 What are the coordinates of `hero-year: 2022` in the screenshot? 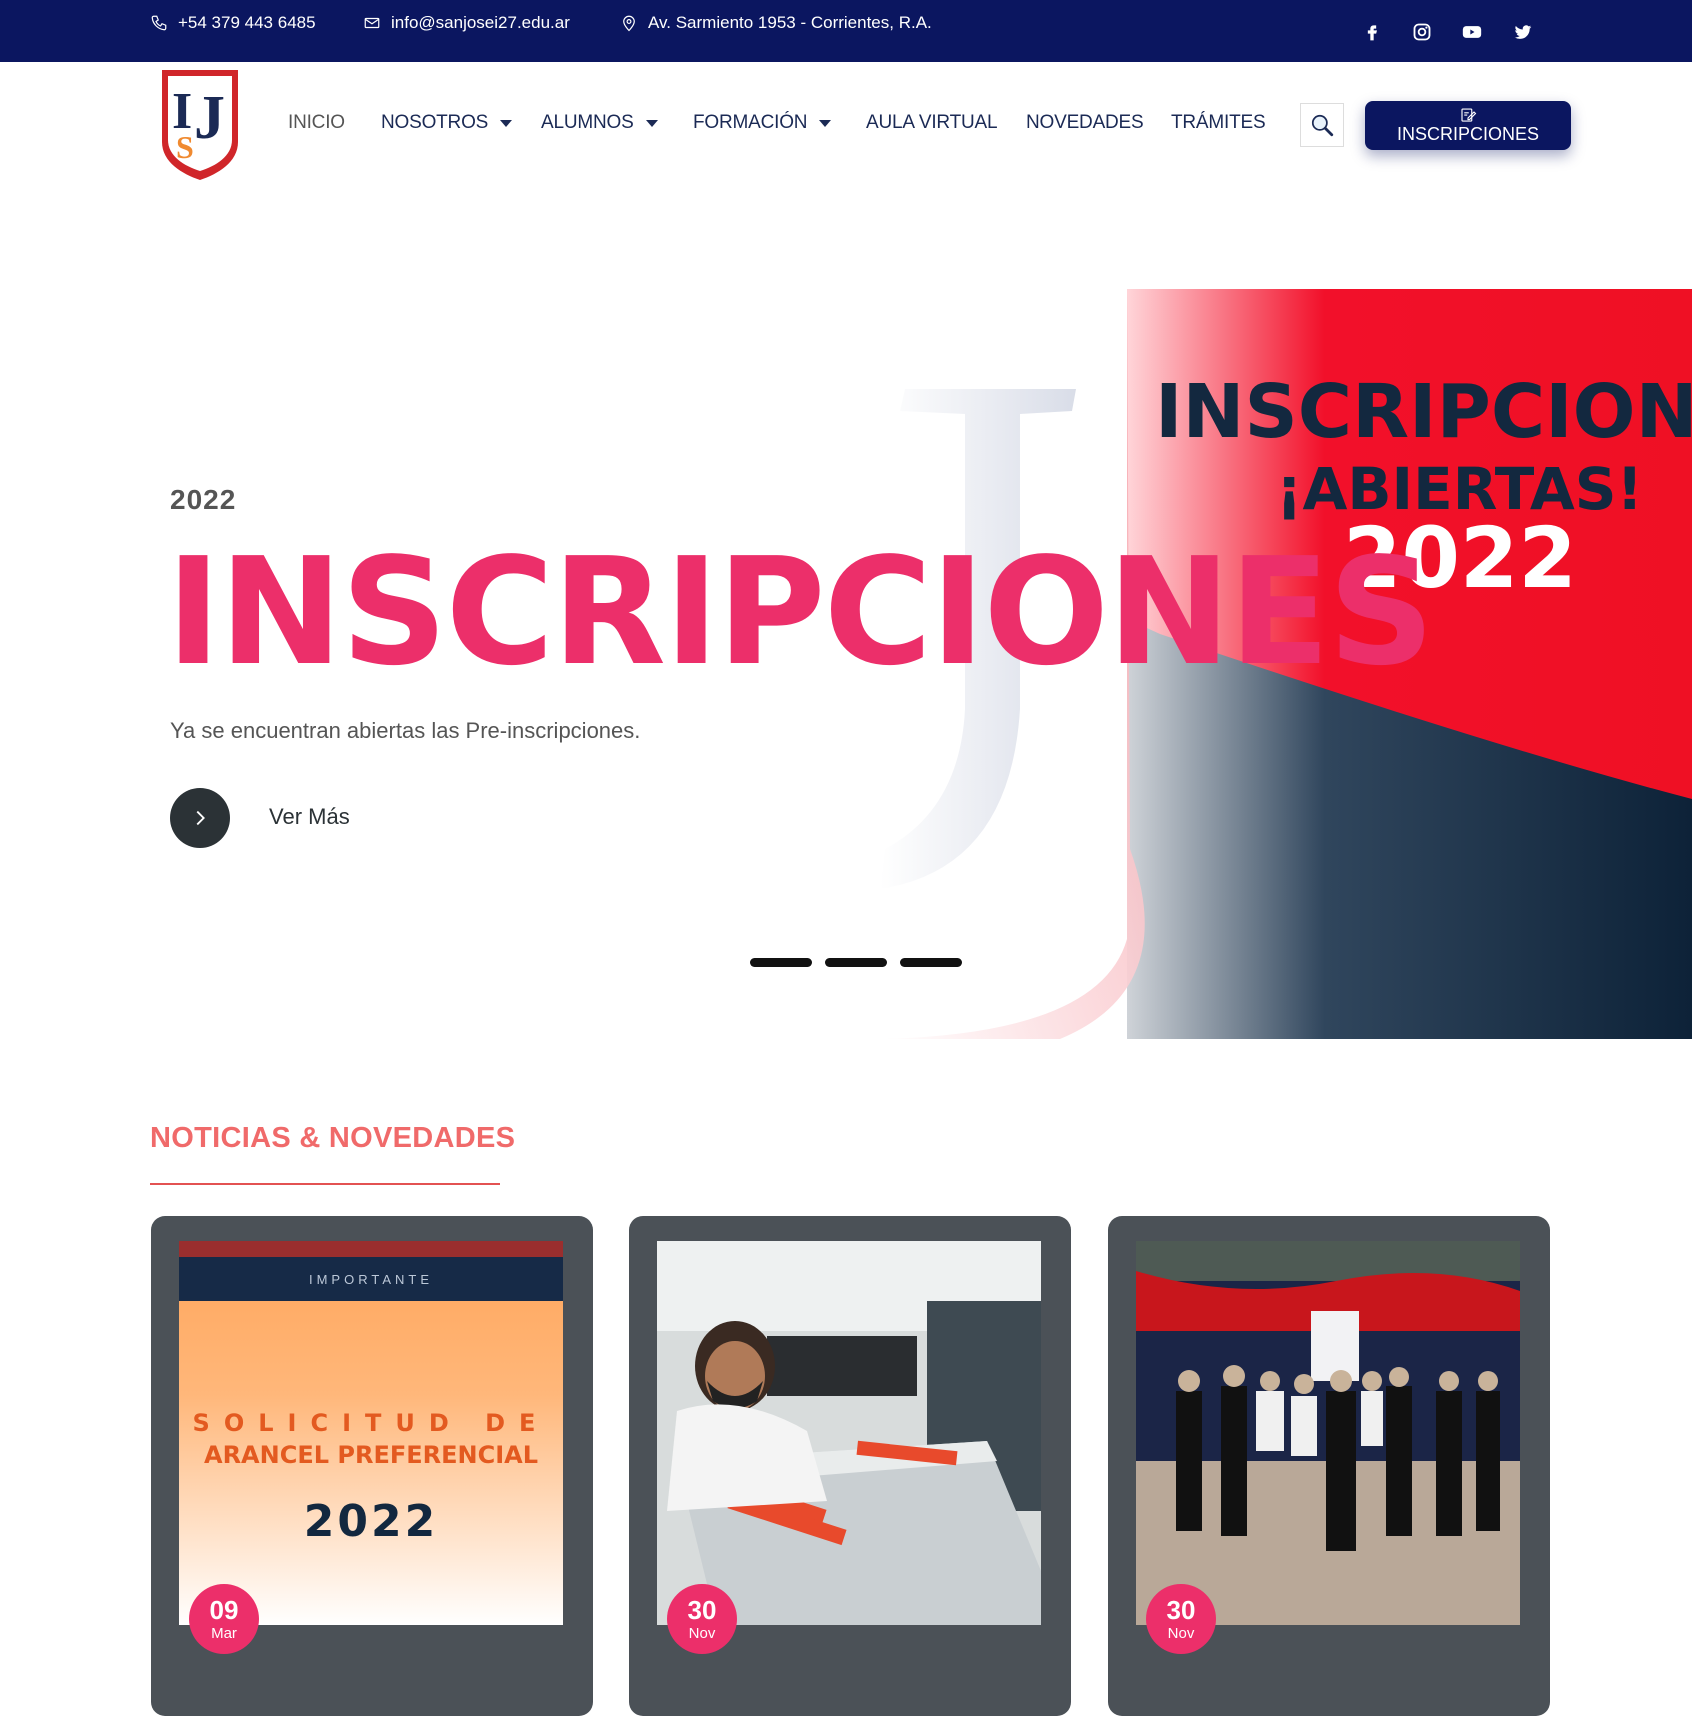 It's located at (203, 499).